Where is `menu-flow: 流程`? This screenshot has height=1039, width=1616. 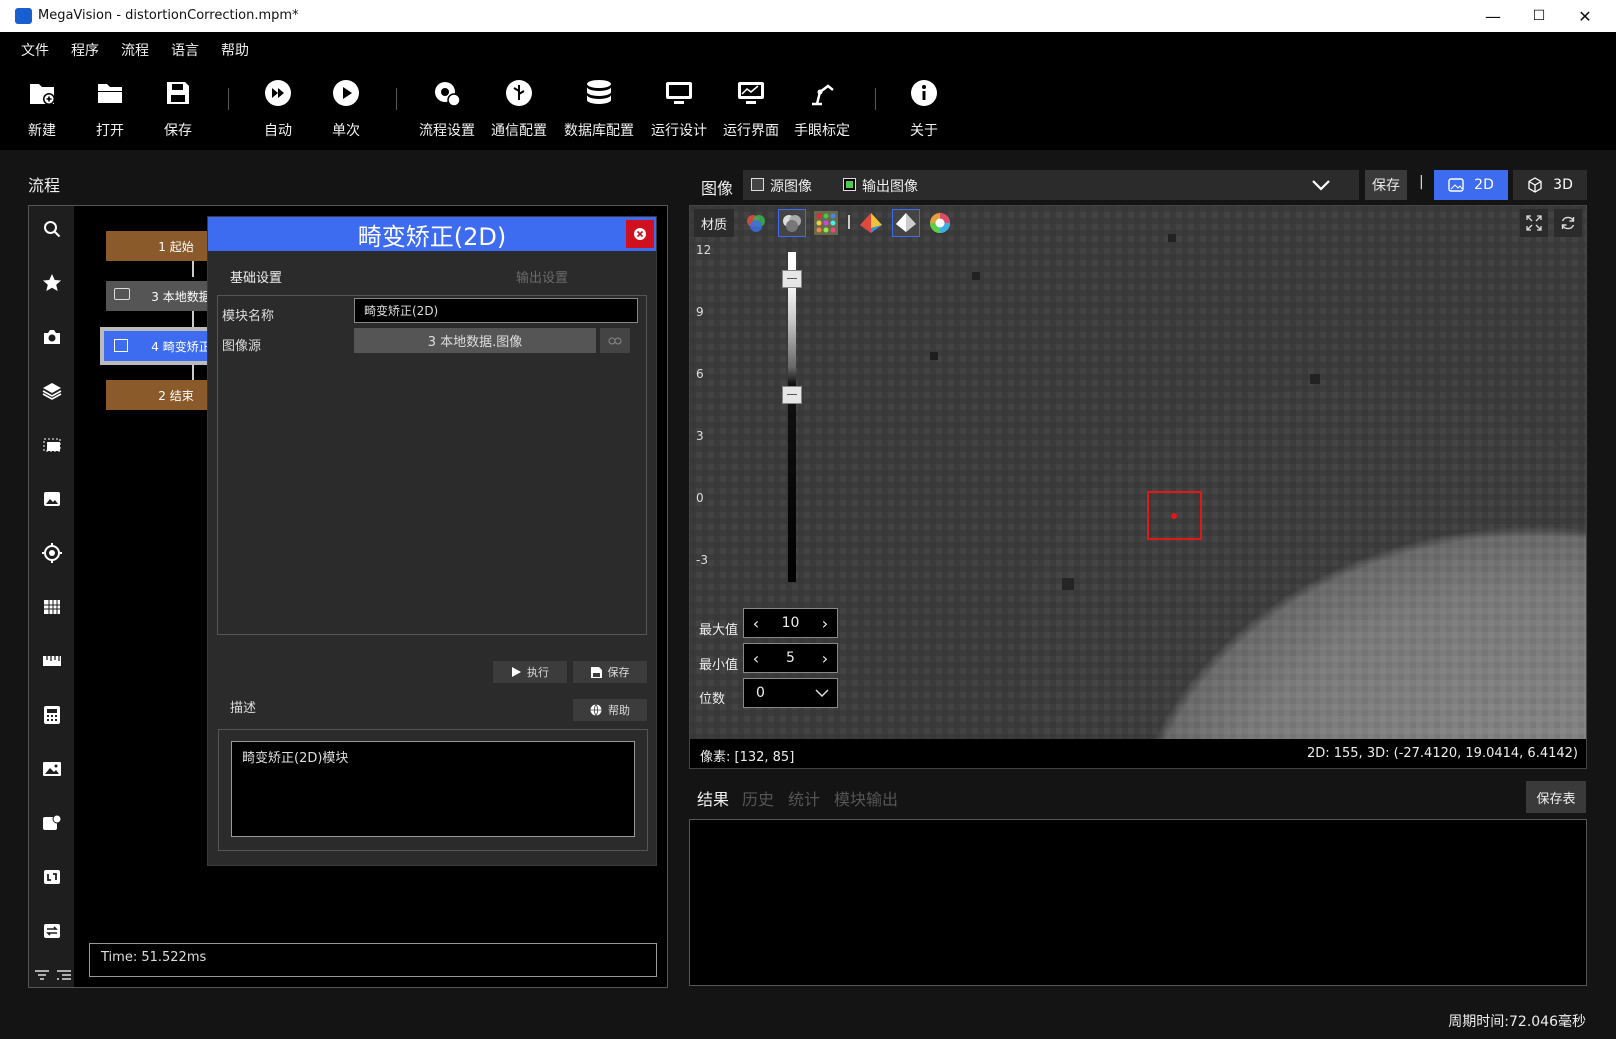 menu-flow: 流程 is located at coordinates (135, 50).